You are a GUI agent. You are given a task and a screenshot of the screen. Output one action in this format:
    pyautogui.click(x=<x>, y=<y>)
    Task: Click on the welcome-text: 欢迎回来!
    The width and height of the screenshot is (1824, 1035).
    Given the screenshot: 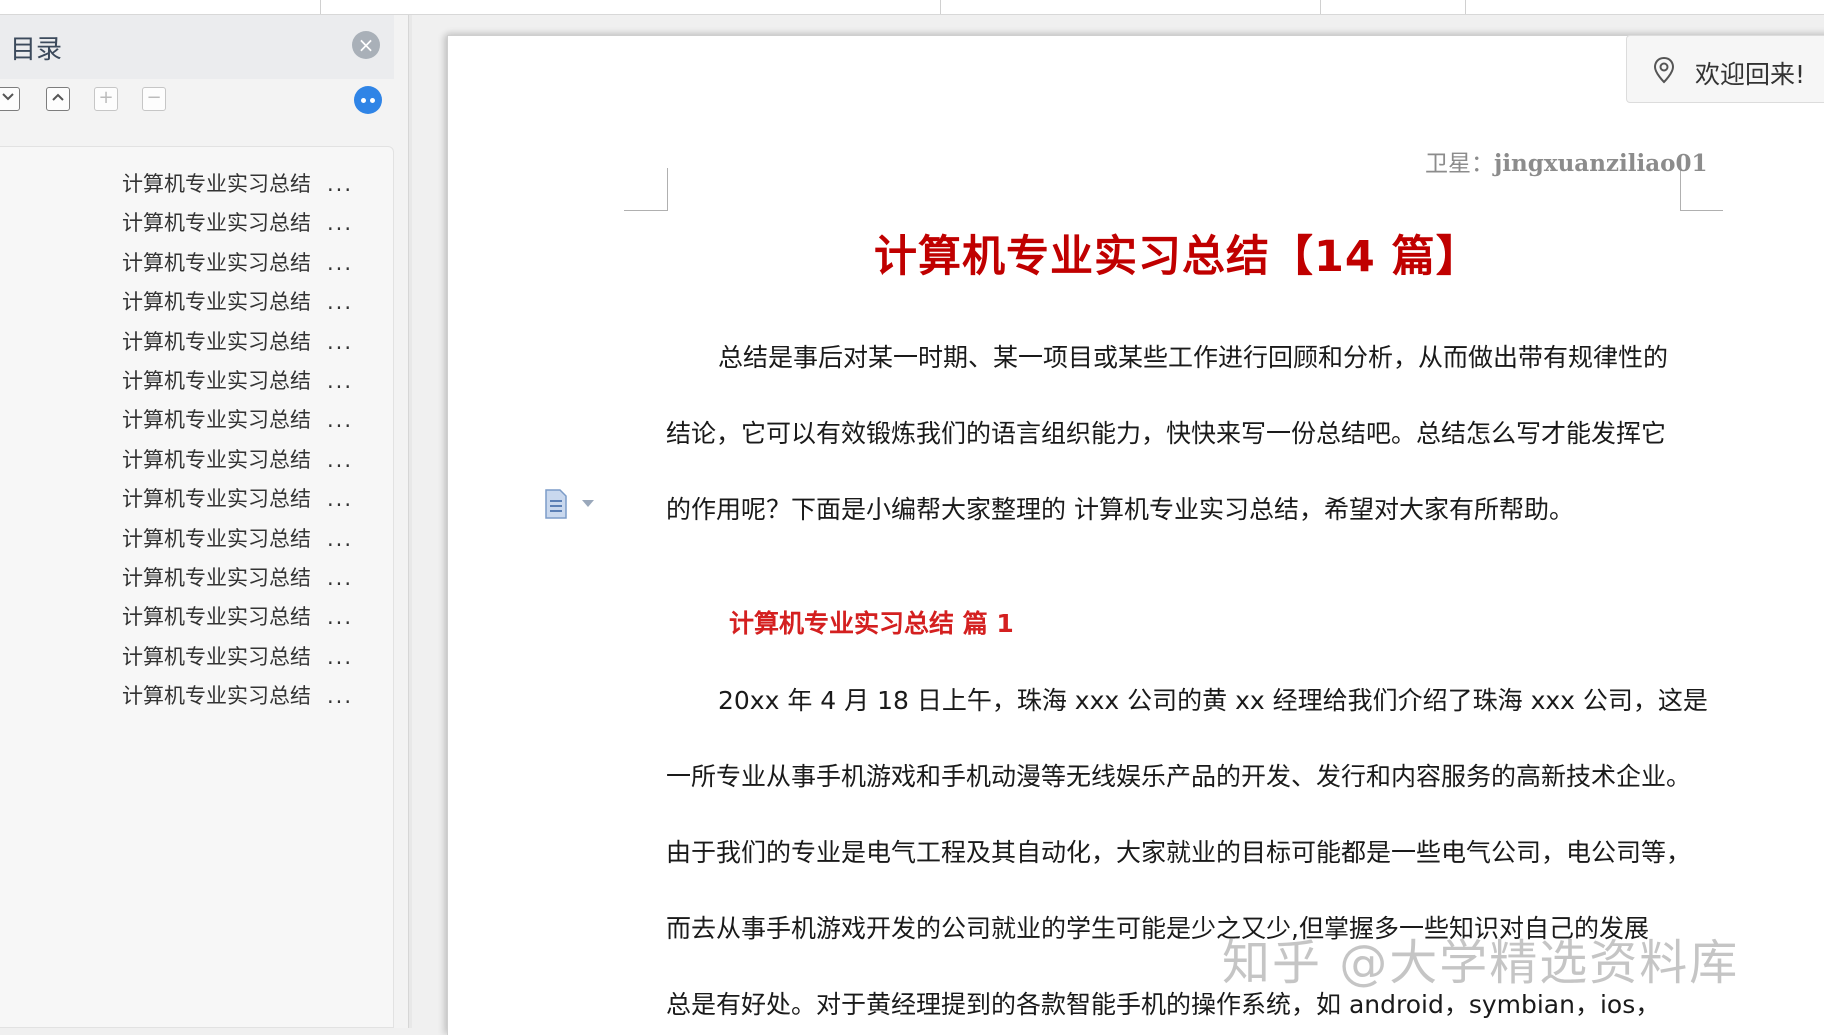 What is the action you would take?
    pyautogui.click(x=1750, y=74)
    